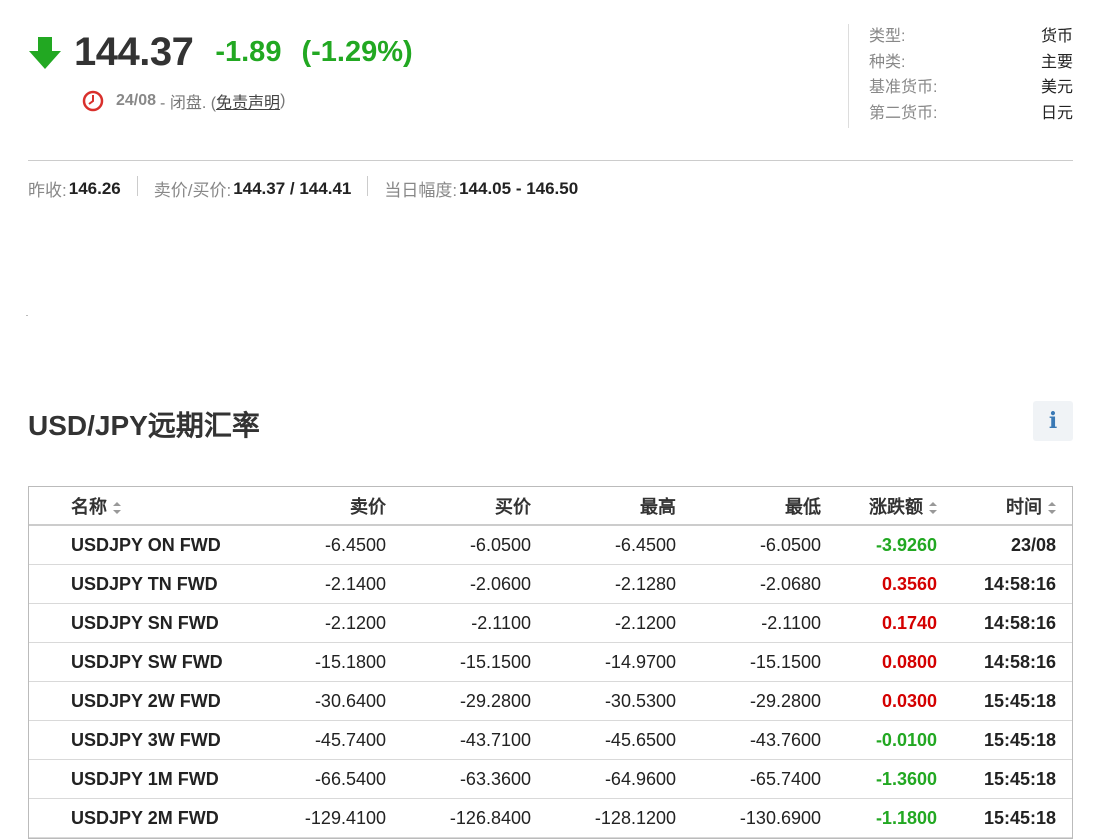 The width and height of the screenshot is (1100, 839). I want to click on disclaimer-link: 免责声明, so click(248, 101).